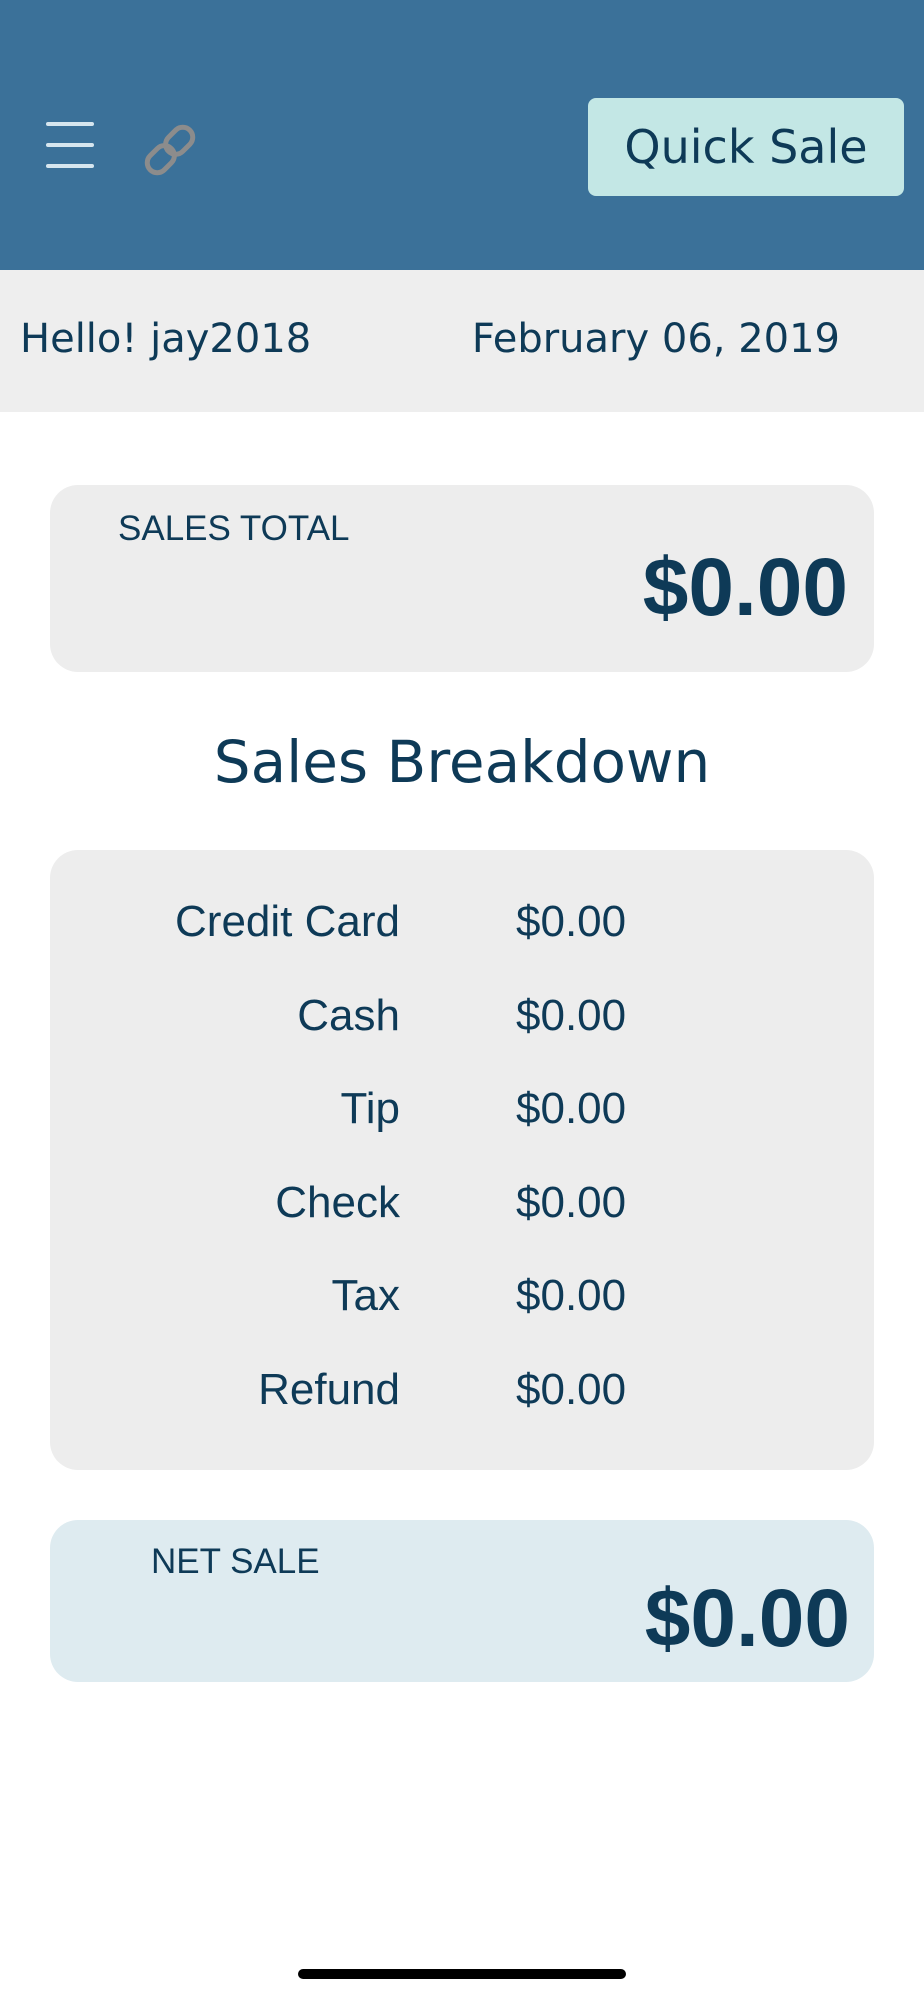 The image size is (924, 2000). Describe the element at coordinates (462, 1016) in the screenshot. I see `breakdown-row-cash: Cash $0.00` at that location.